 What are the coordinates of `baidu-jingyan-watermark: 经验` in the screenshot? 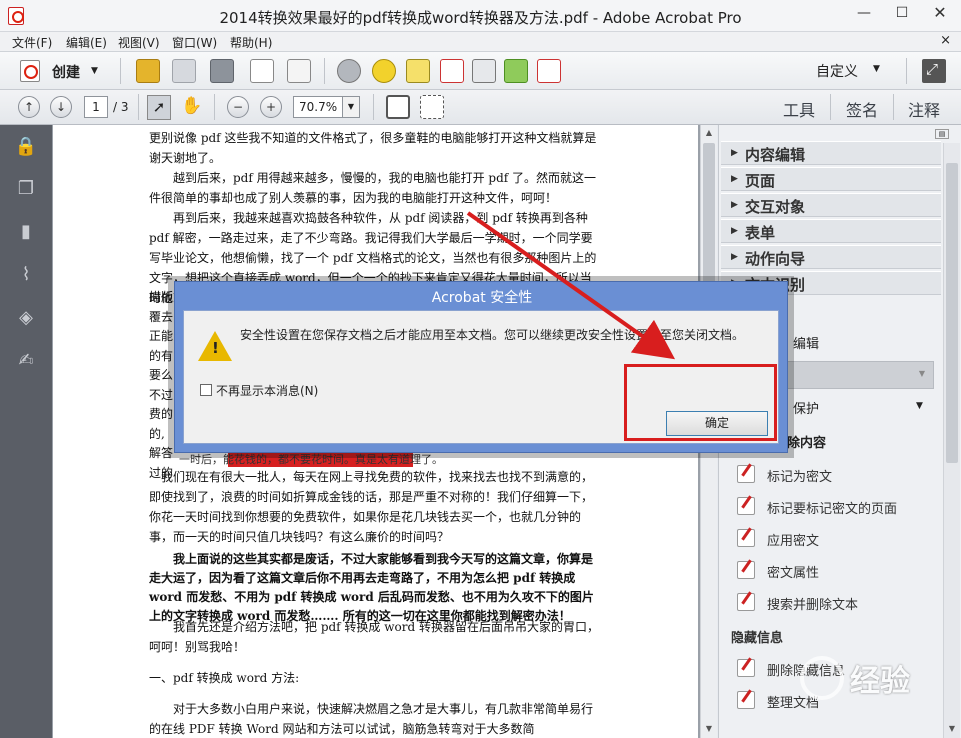 It's located at (880, 685).